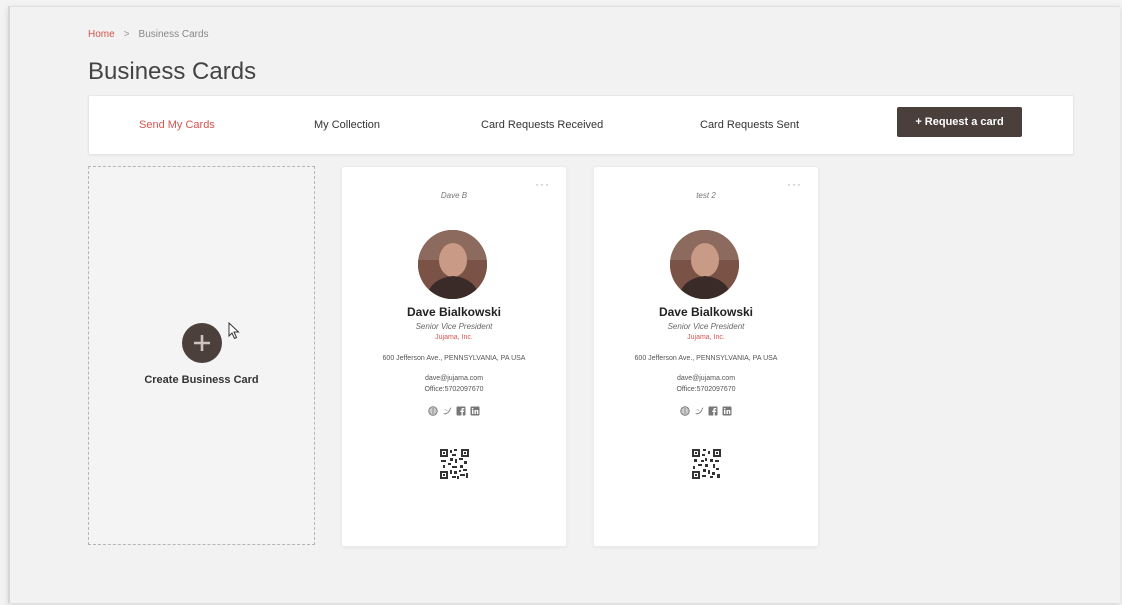 The width and height of the screenshot is (1122, 605). What do you see at coordinates (347, 125) in the screenshot?
I see `tab-my-collection: My Collection` at bounding box center [347, 125].